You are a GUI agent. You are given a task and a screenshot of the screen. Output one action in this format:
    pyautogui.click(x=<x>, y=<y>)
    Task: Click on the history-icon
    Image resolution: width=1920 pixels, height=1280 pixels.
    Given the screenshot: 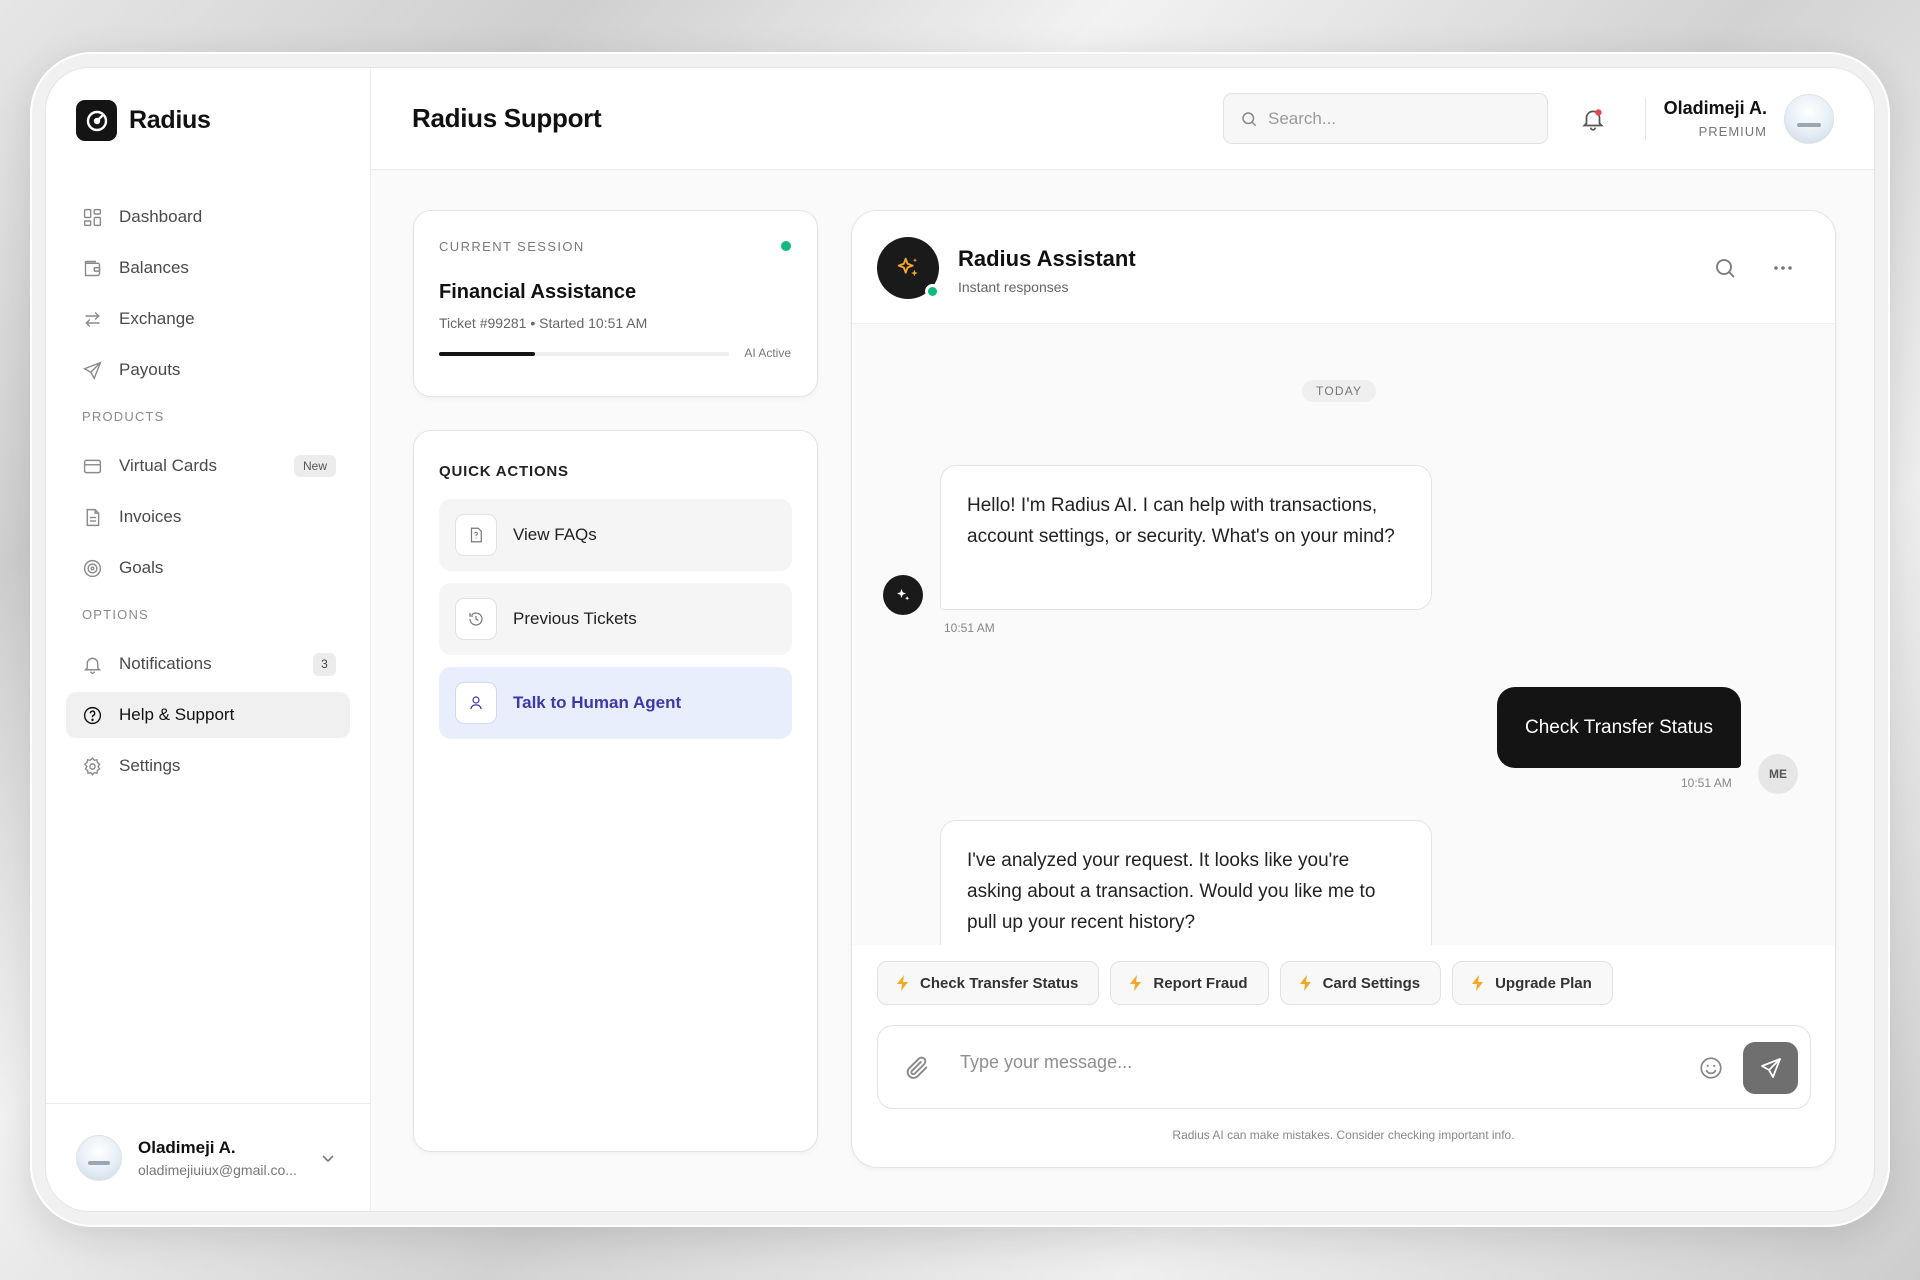 What is the action you would take?
    pyautogui.click(x=476, y=619)
    